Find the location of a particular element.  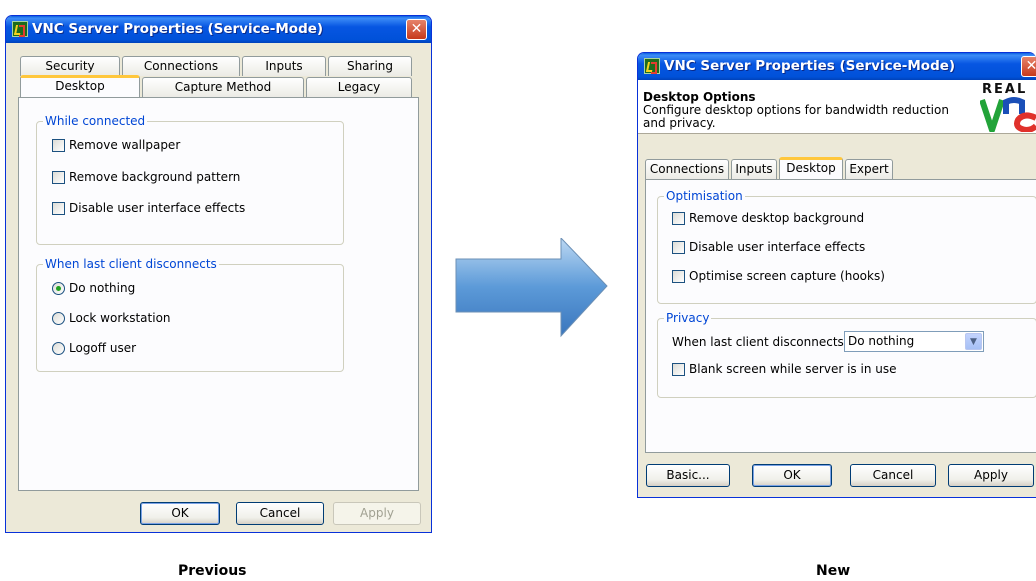

checkbox-label: Optimise screen capture (hooks) is located at coordinates (787, 276).